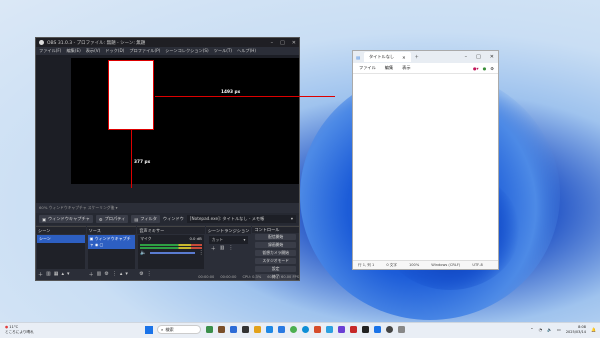 The width and height of the screenshot is (600, 338). Describe the element at coordinates (425, 167) in the screenshot. I see `notepad-editor` at that location.